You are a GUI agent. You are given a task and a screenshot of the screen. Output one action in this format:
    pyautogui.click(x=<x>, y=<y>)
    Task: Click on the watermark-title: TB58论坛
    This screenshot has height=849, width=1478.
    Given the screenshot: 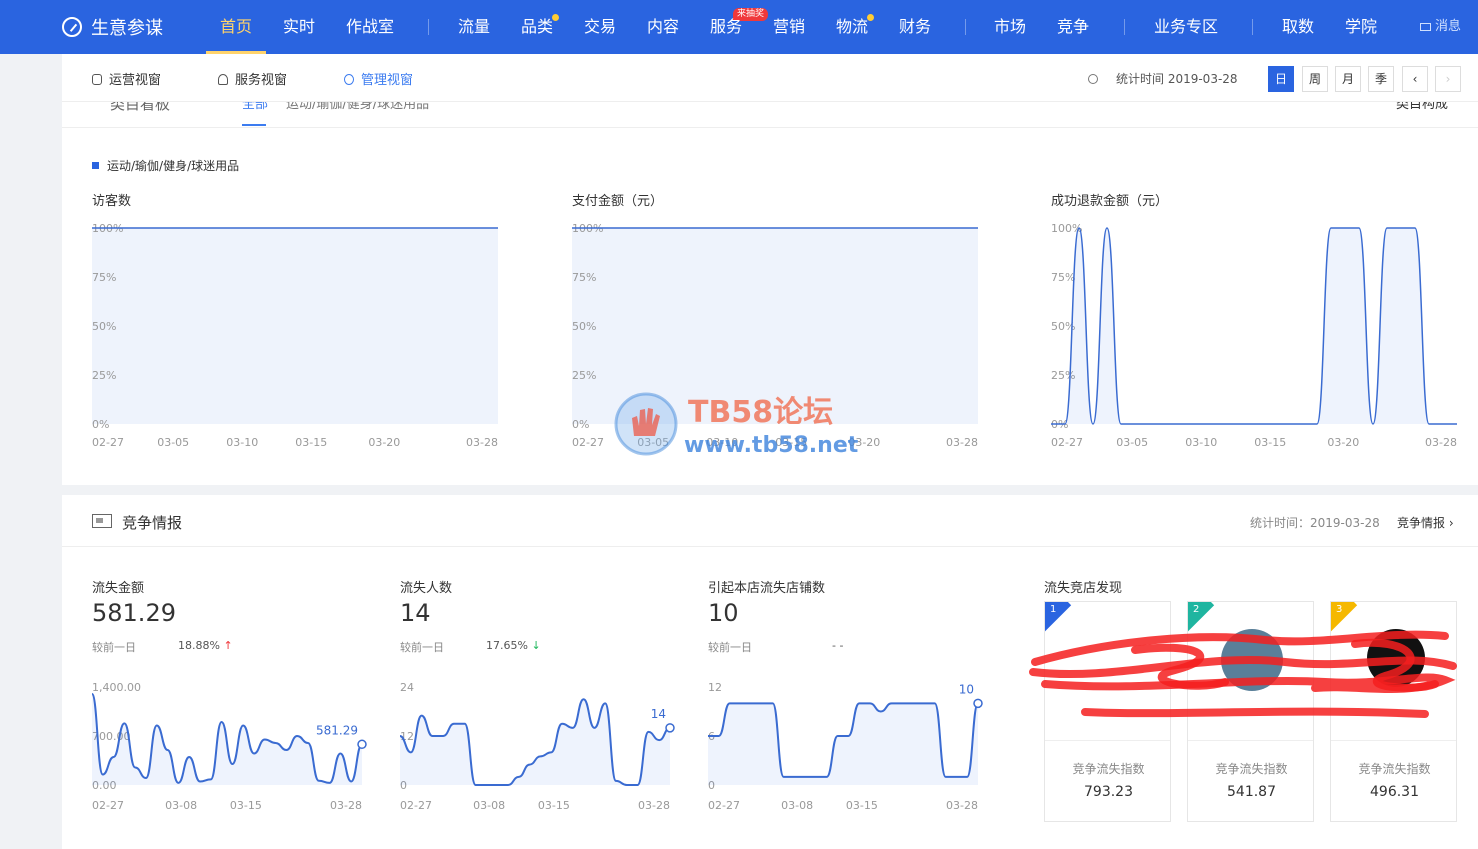 What is the action you would take?
    pyautogui.click(x=760, y=412)
    